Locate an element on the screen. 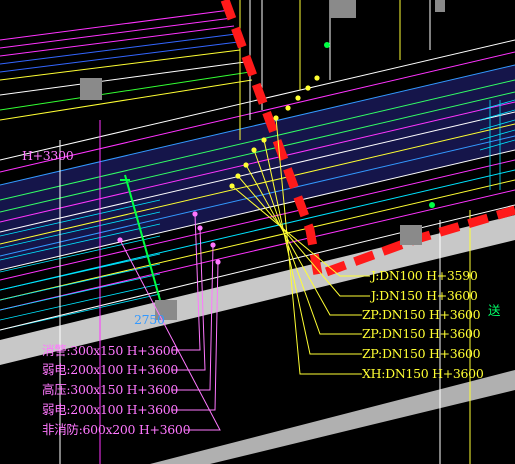 The height and width of the screenshot is (464, 515). road-band-lower is located at coordinates (332, 417).